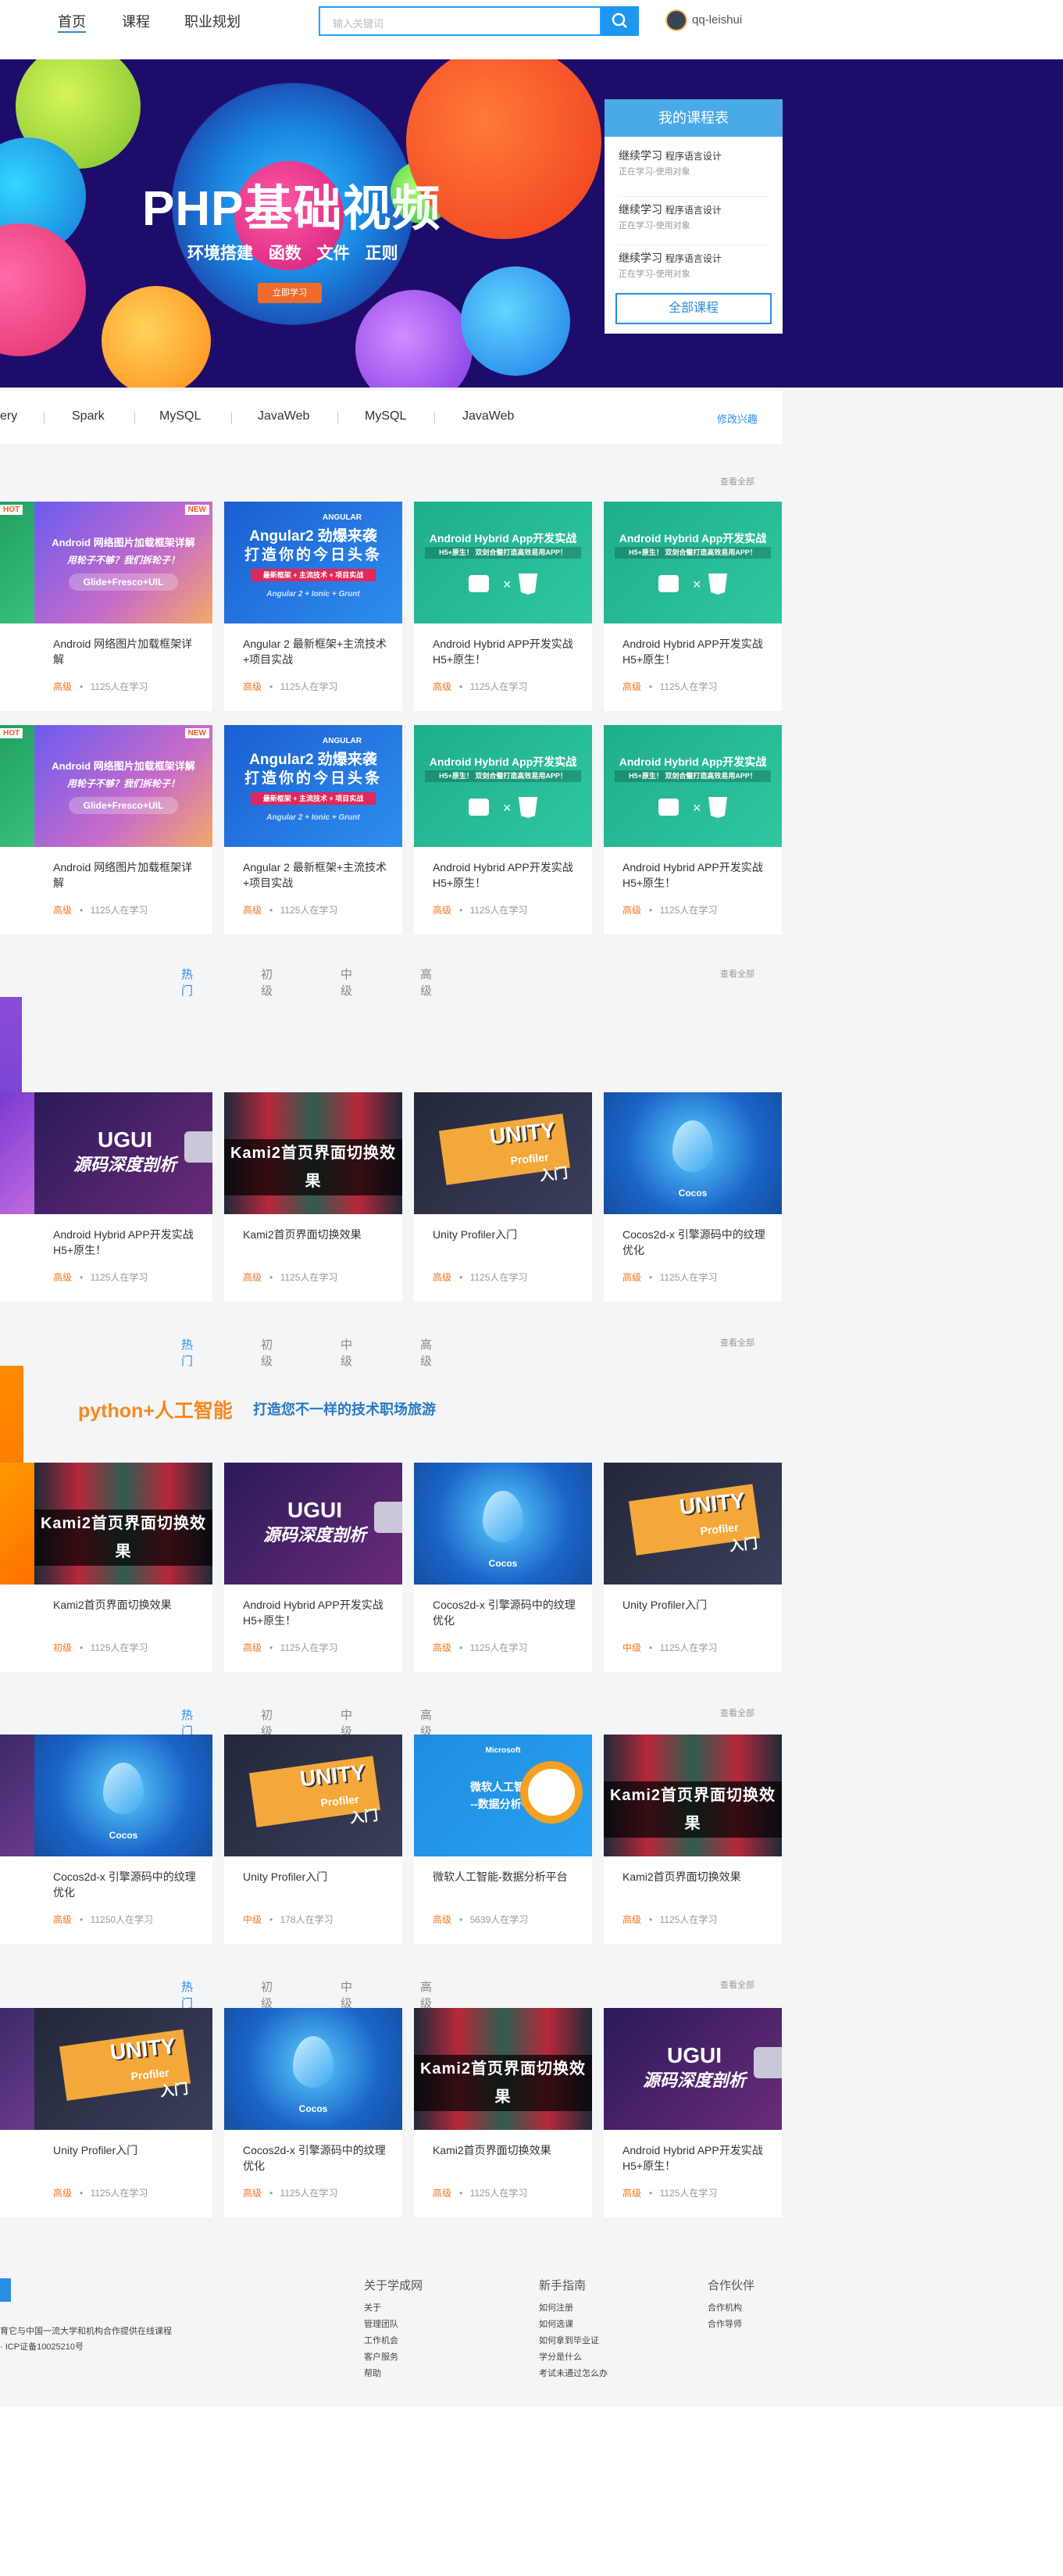 This screenshot has width=1063, height=2576. What do you see at coordinates (460, 21) in the screenshot?
I see `search-input: 输入关键词` at bounding box center [460, 21].